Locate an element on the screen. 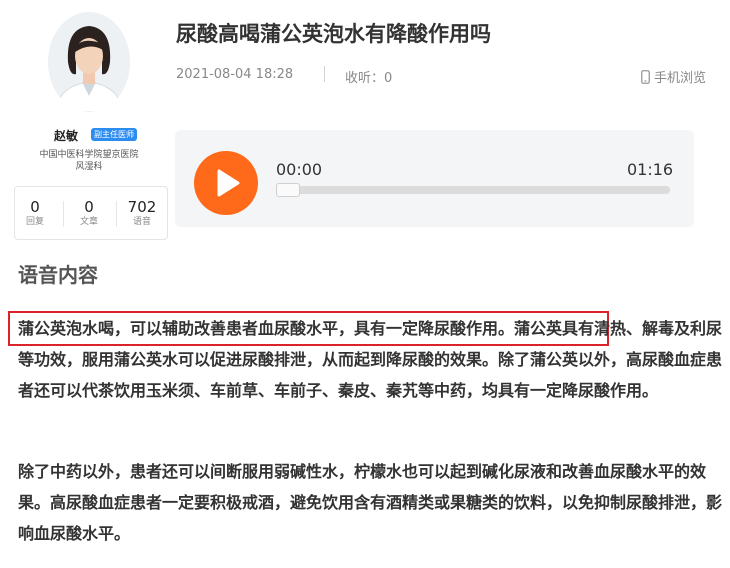 This screenshot has width=730, height=568. stat-articles-count: 0 is located at coordinates (89, 207).